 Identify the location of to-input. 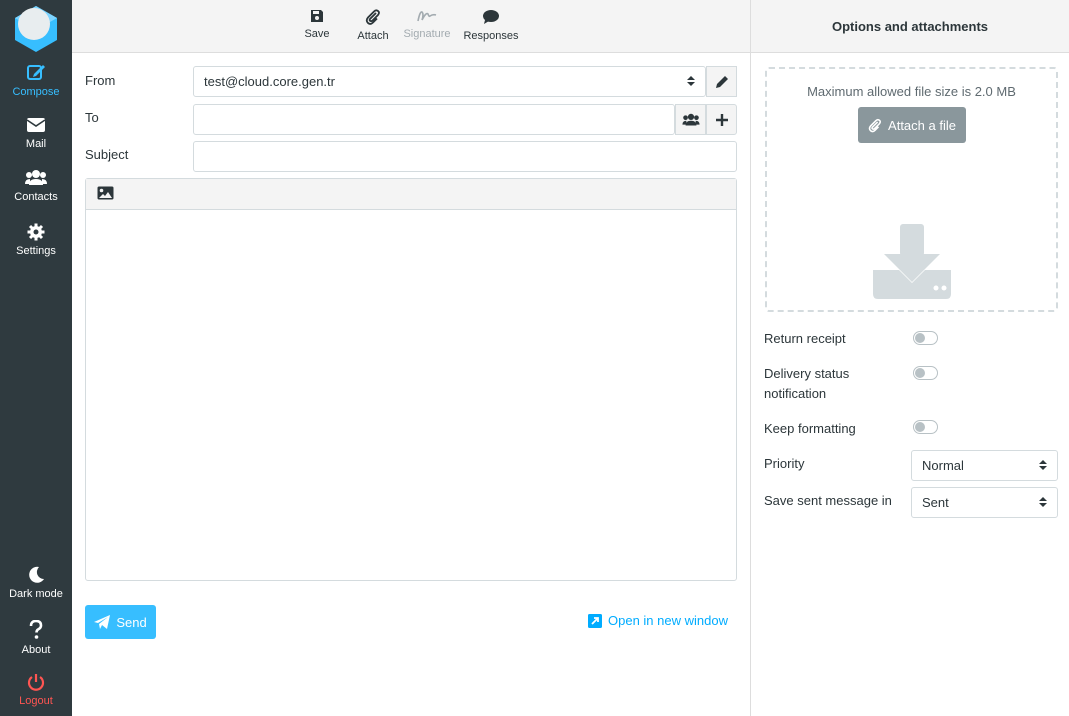
(434, 119).